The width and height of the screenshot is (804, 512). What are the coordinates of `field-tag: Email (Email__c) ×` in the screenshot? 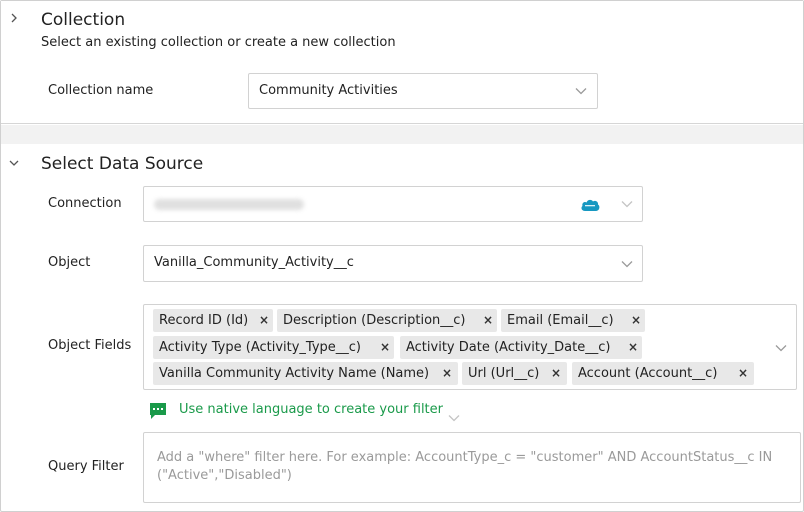 It's located at (573, 320).